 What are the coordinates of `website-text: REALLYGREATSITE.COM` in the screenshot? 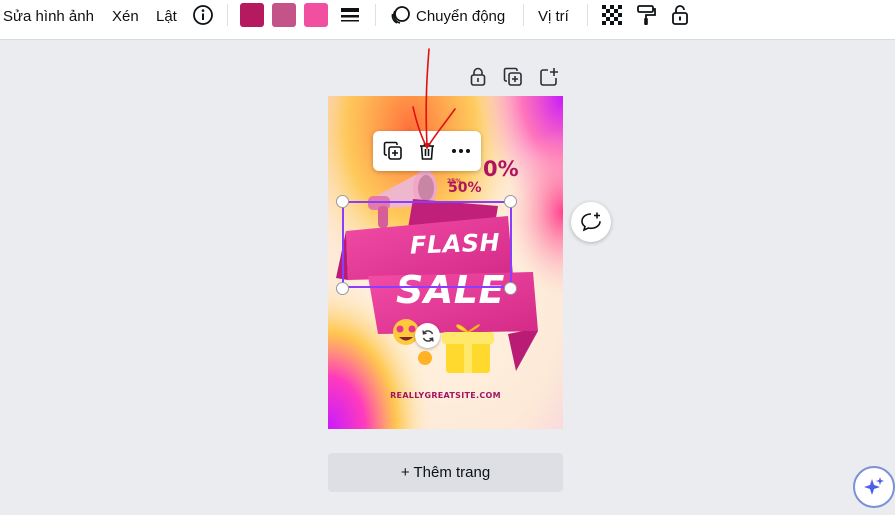 It's located at (445, 395).